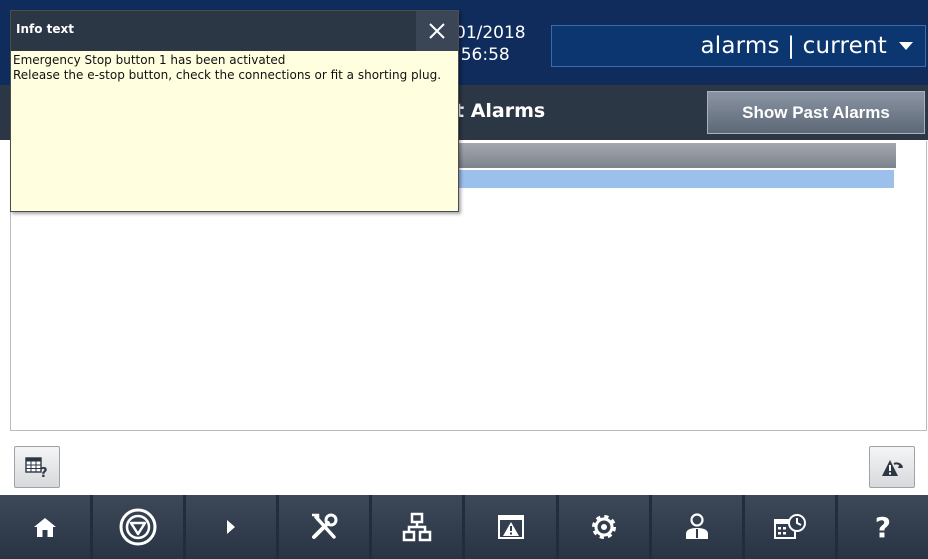 The image size is (928, 559). I want to click on acknowledge-alarm-button, so click(892, 467).